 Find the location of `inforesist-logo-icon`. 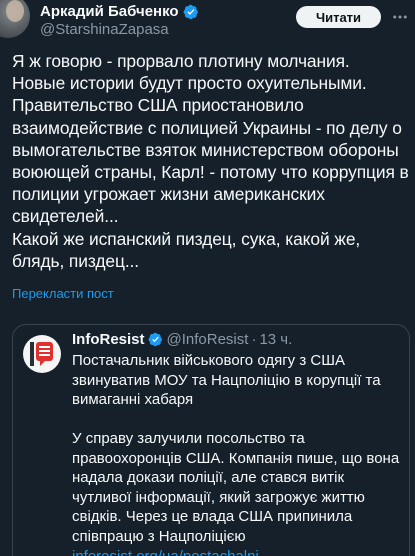

inforesist-logo-icon is located at coordinates (41, 354).